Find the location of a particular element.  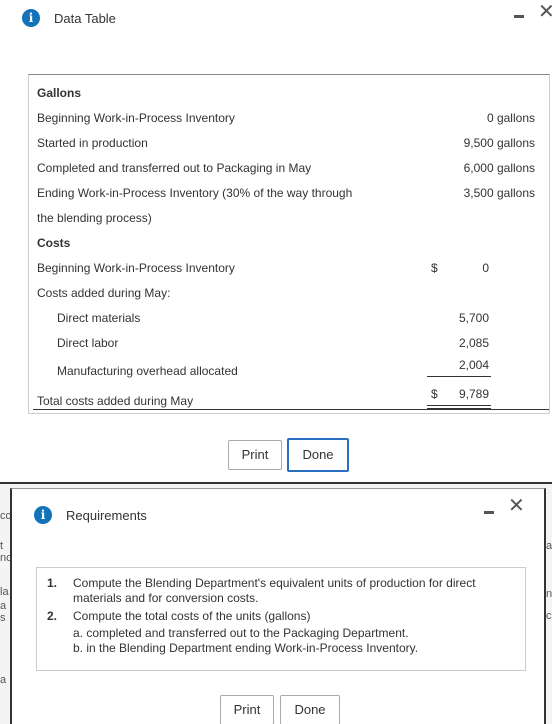

costs-added-label: Costs added during May: is located at coordinates (104, 293).